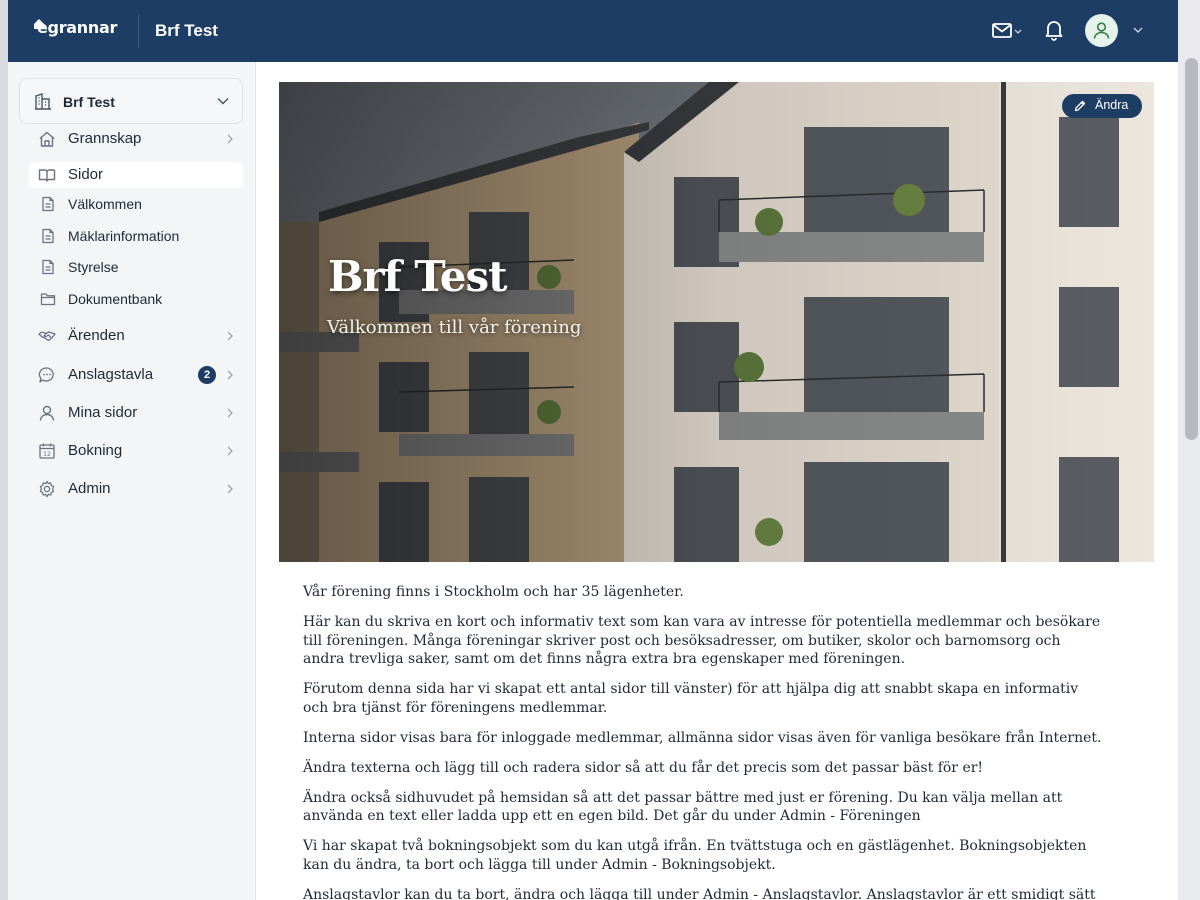 This screenshot has height=900, width=1200. What do you see at coordinates (47, 489) in the screenshot?
I see `gear-icon` at bounding box center [47, 489].